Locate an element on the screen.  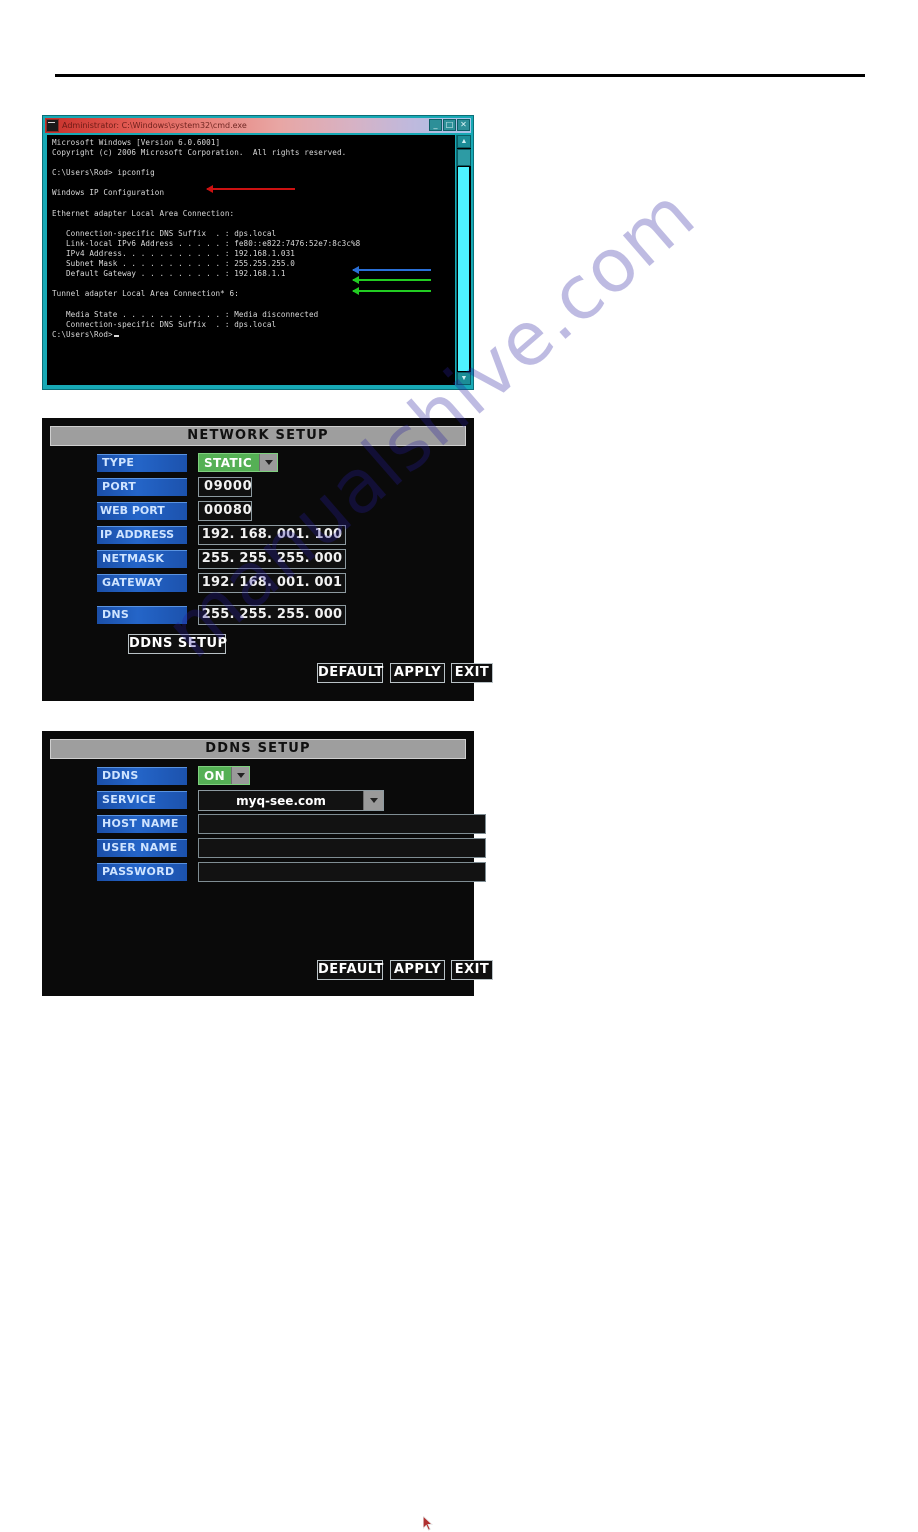
ddns-toggle-dropdown: ON is located at coordinates (224, 775).